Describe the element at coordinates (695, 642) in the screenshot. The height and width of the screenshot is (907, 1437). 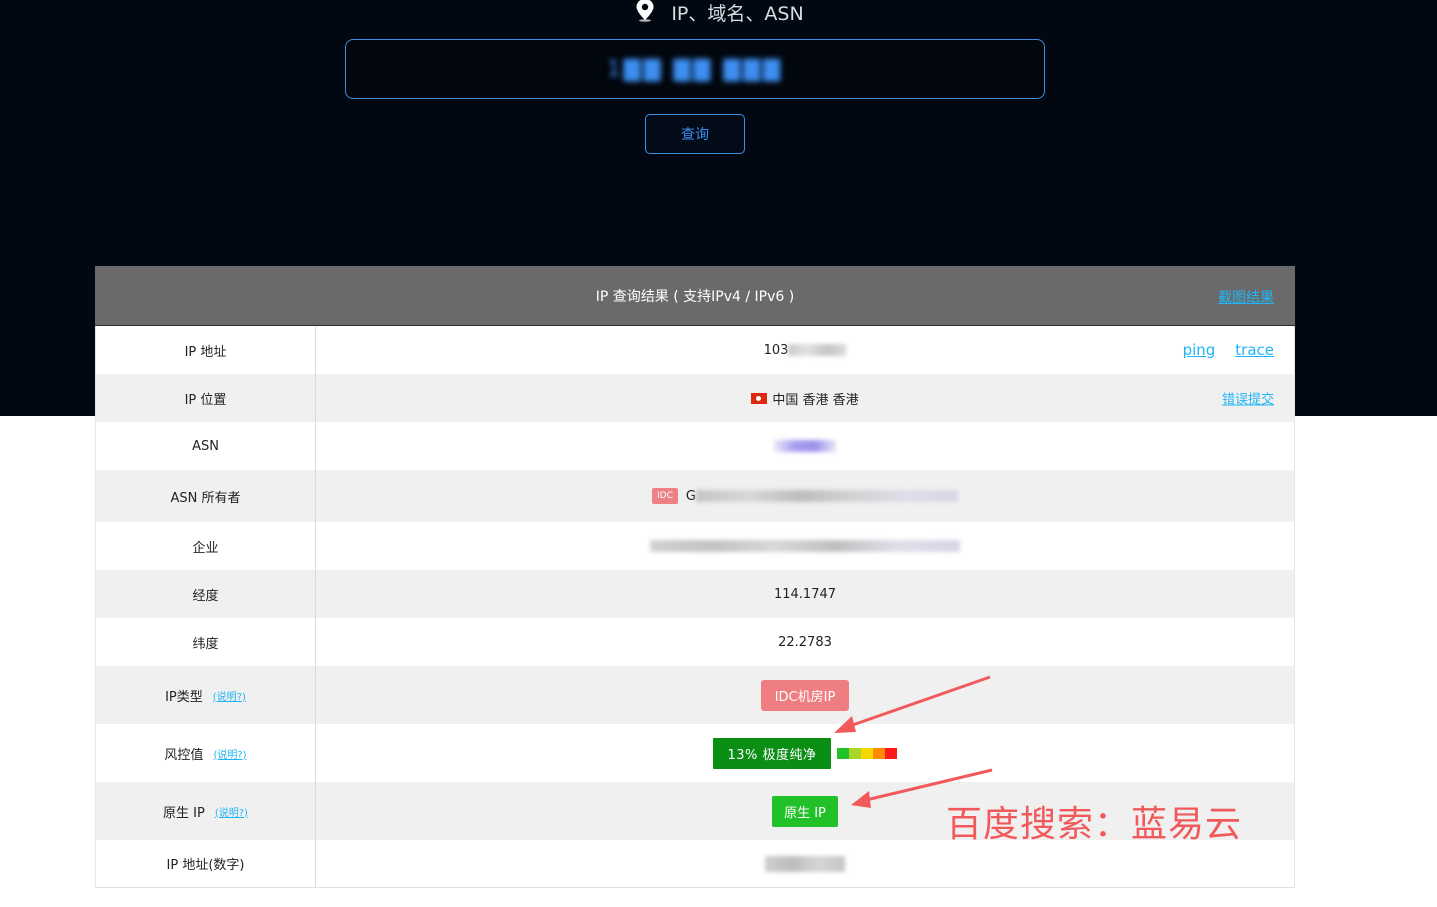
I see `row-latitude: 纬度 22.2783` at that location.